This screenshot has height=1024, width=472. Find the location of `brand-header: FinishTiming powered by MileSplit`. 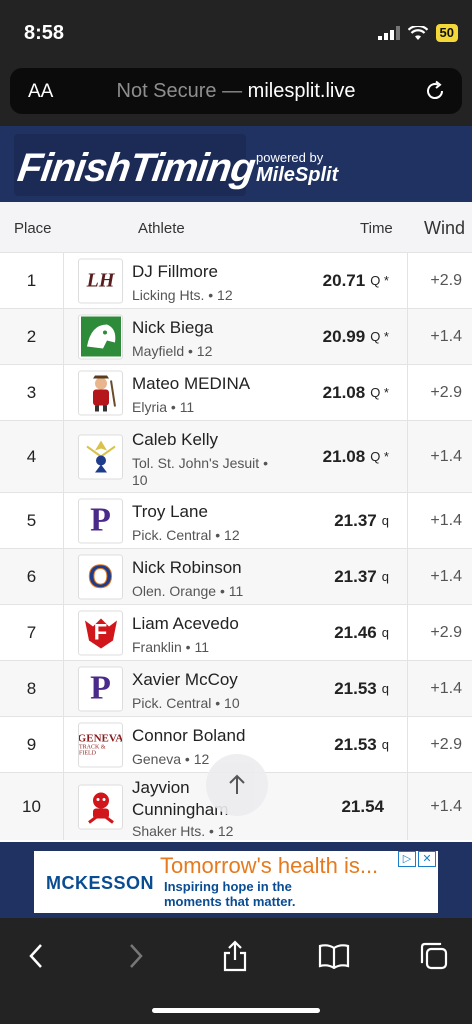

brand-header: FinishTiming powered by MileSplit is located at coordinates (236, 164).